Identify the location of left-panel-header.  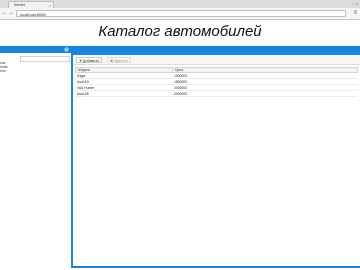
(35, 49).